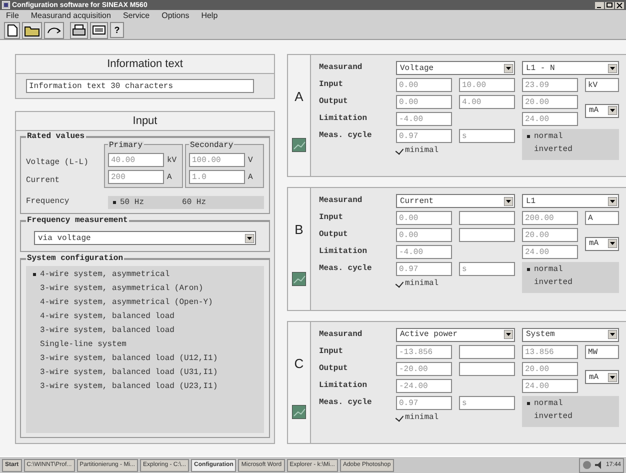 Image resolution: width=626 pixels, height=473 pixels. Describe the element at coordinates (126, 145) in the screenshot. I see `group-title: Primary` at that location.